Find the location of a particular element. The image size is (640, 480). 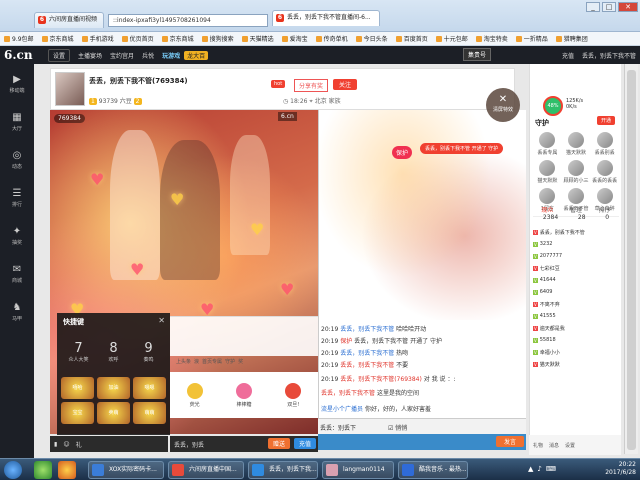

keyboard-icon: ⌨ is located at coordinates (551, 469).